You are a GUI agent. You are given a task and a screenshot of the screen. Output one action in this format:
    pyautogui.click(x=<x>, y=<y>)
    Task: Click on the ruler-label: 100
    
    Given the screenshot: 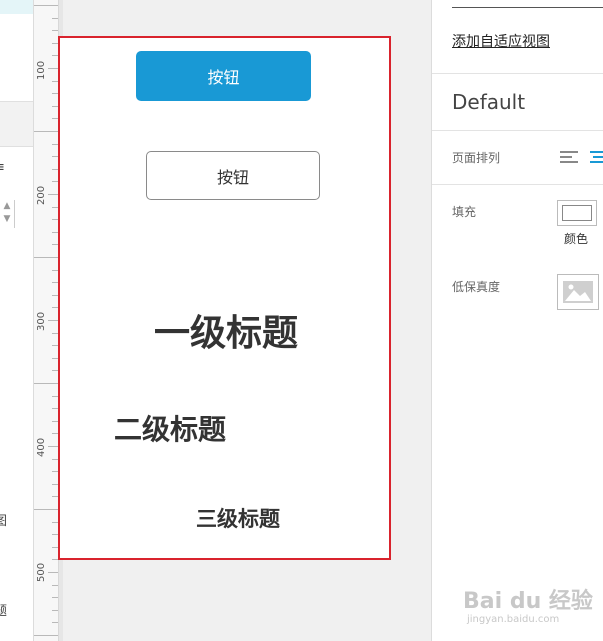 What is the action you would take?
    pyautogui.click(x=41, y=70)
    